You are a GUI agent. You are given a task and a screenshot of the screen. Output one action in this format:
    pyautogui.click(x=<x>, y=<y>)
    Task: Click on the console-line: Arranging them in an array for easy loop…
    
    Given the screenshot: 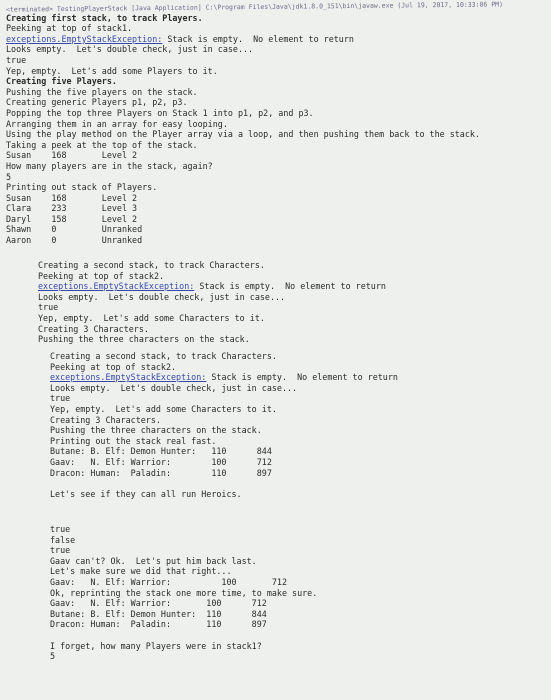 What is the action you would take?
    pyautogui.click(x=117, y=123)
    